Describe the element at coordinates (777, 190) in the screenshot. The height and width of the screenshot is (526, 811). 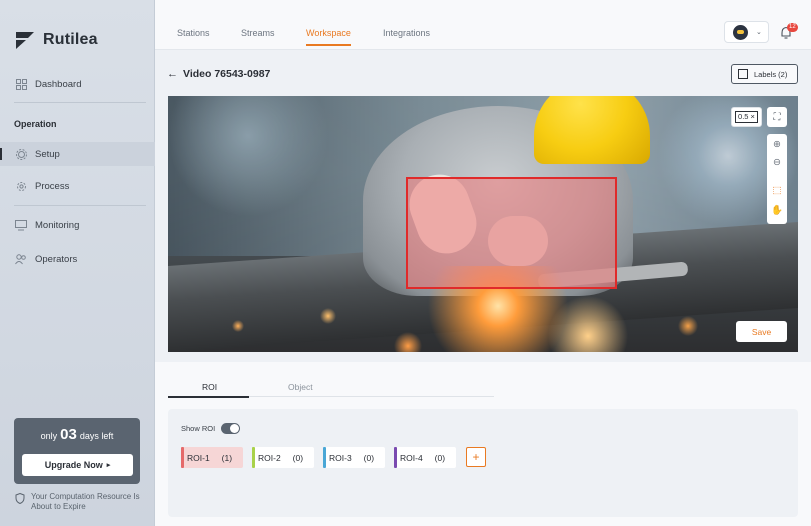
I see `roi-draw-icon: ⬚` at that location.